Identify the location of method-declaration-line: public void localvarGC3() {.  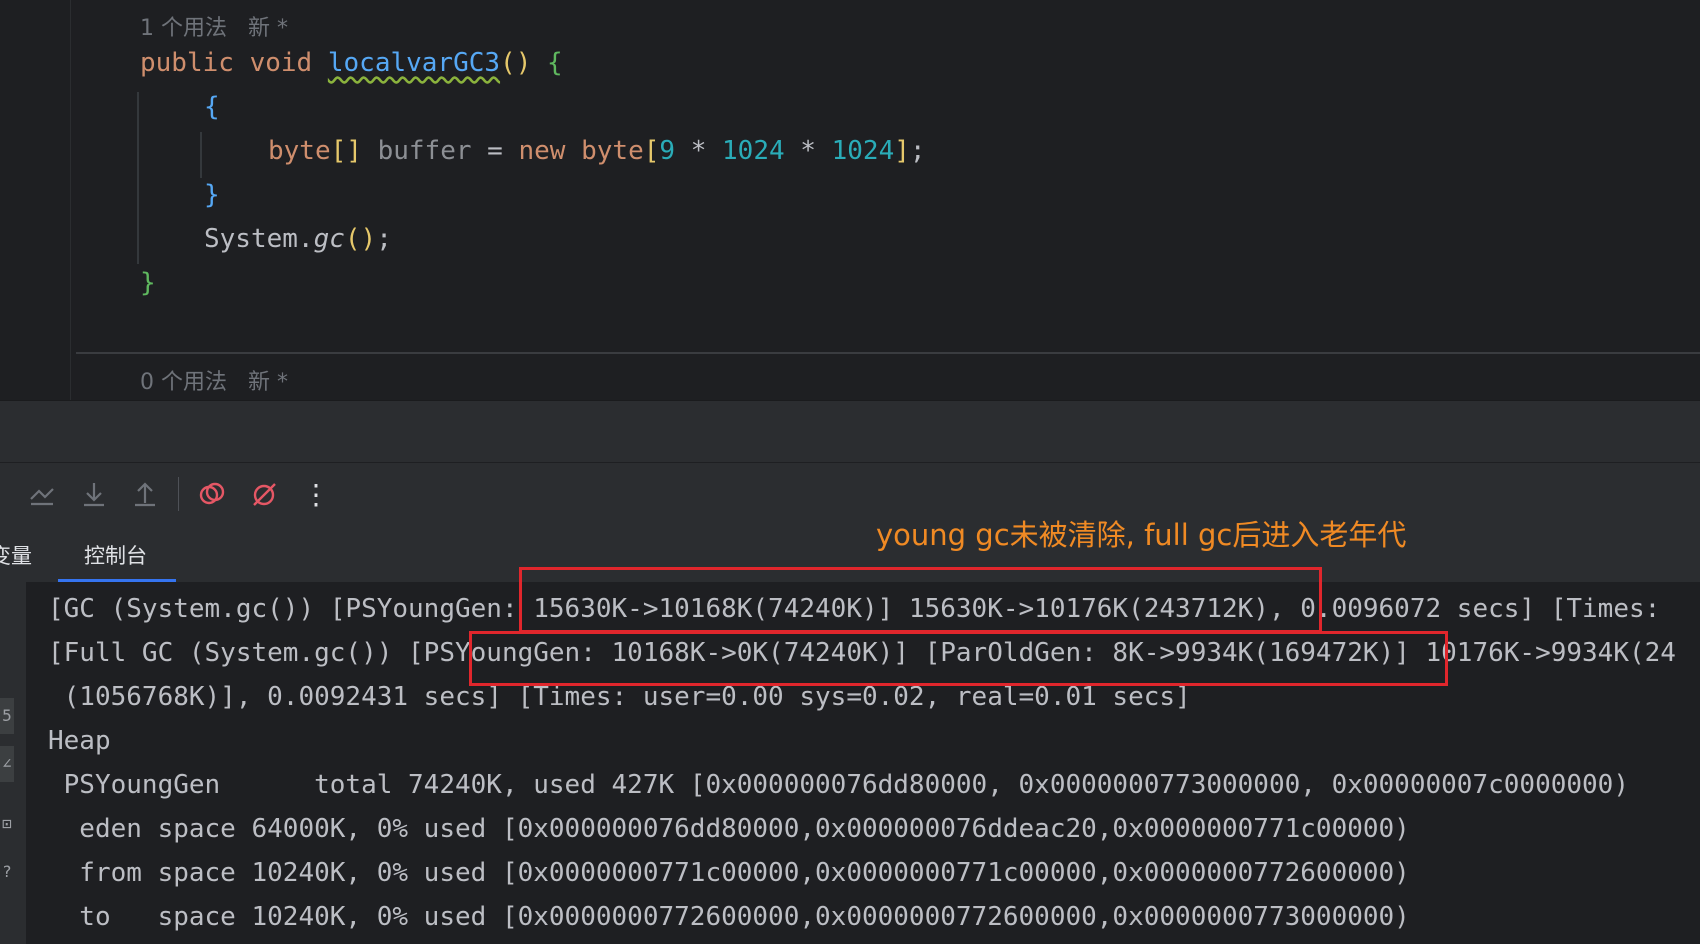
(351, 63).